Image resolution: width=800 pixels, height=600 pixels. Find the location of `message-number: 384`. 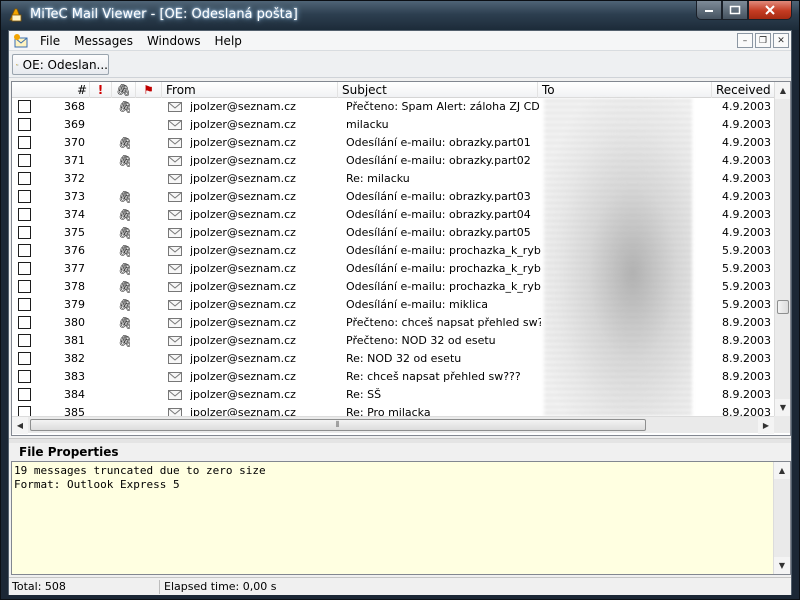

message-number: 384 is located at coordinates (74, 394).